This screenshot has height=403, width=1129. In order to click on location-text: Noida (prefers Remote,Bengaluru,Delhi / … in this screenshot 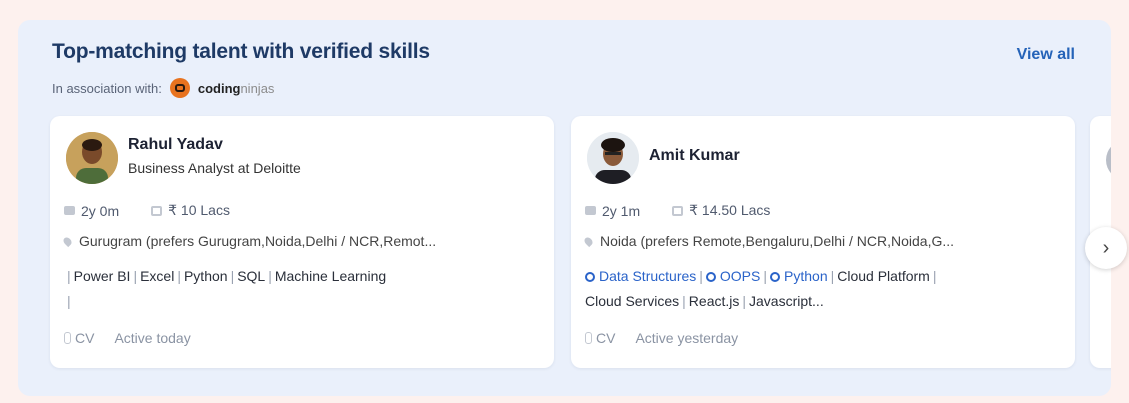, I will do `click(777, 241)`.